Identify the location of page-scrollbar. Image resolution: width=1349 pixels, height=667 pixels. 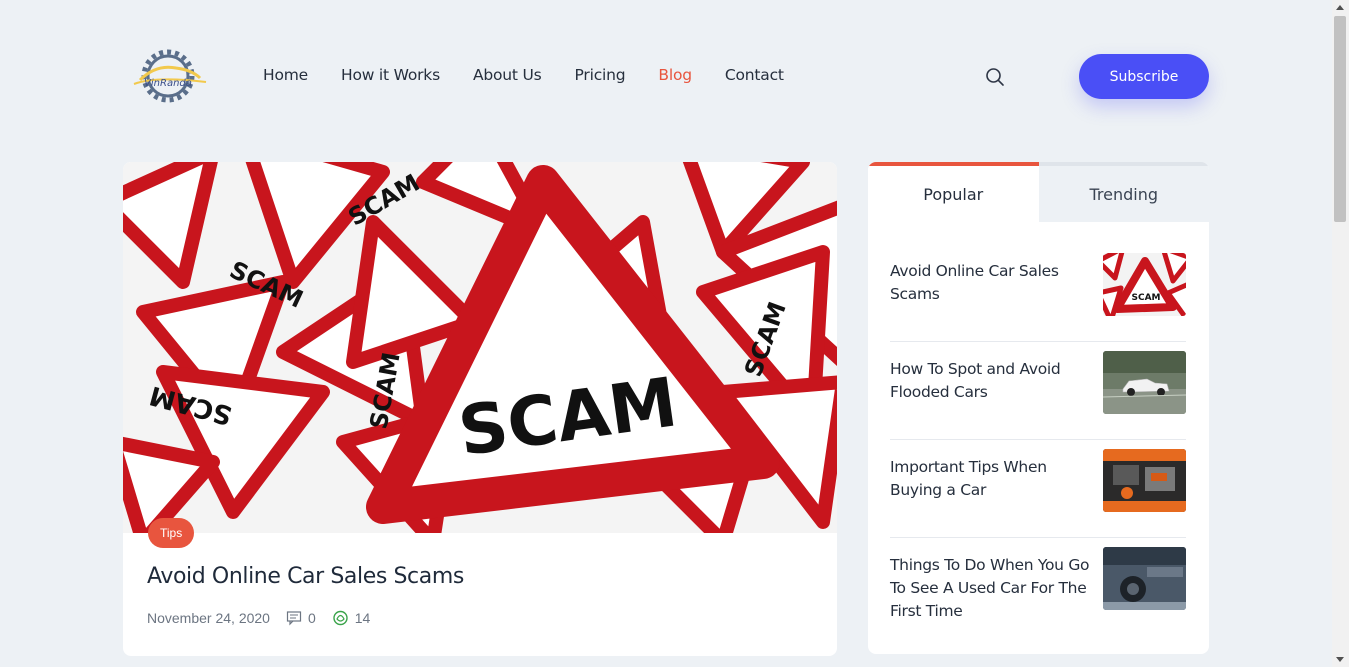
(1340, 333).